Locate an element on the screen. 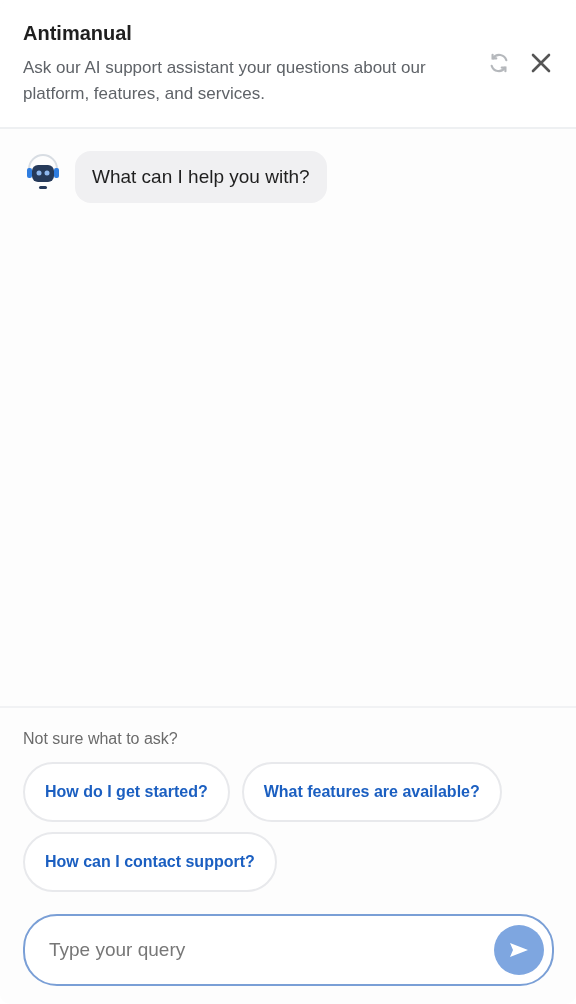 The width and height of the screenshot is (576, 1004). query-input-box: Type your query is located at coordinates (288, 950).